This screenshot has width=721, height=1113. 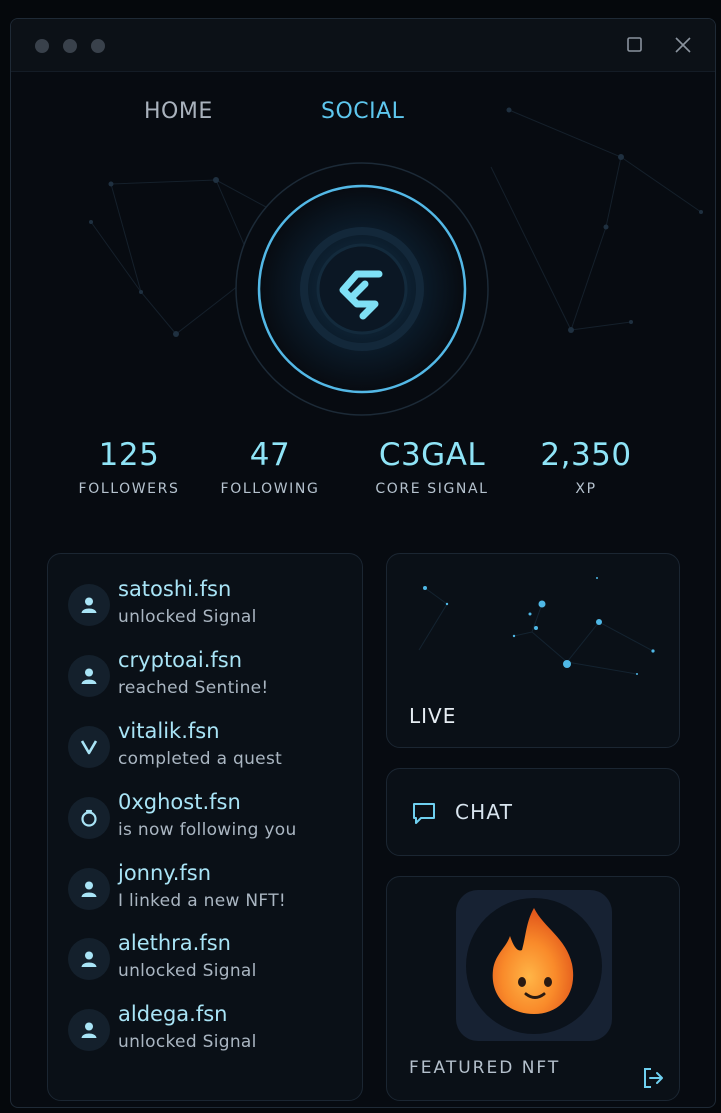 I want to click on live-network-visual, so click(x=536, y=626).